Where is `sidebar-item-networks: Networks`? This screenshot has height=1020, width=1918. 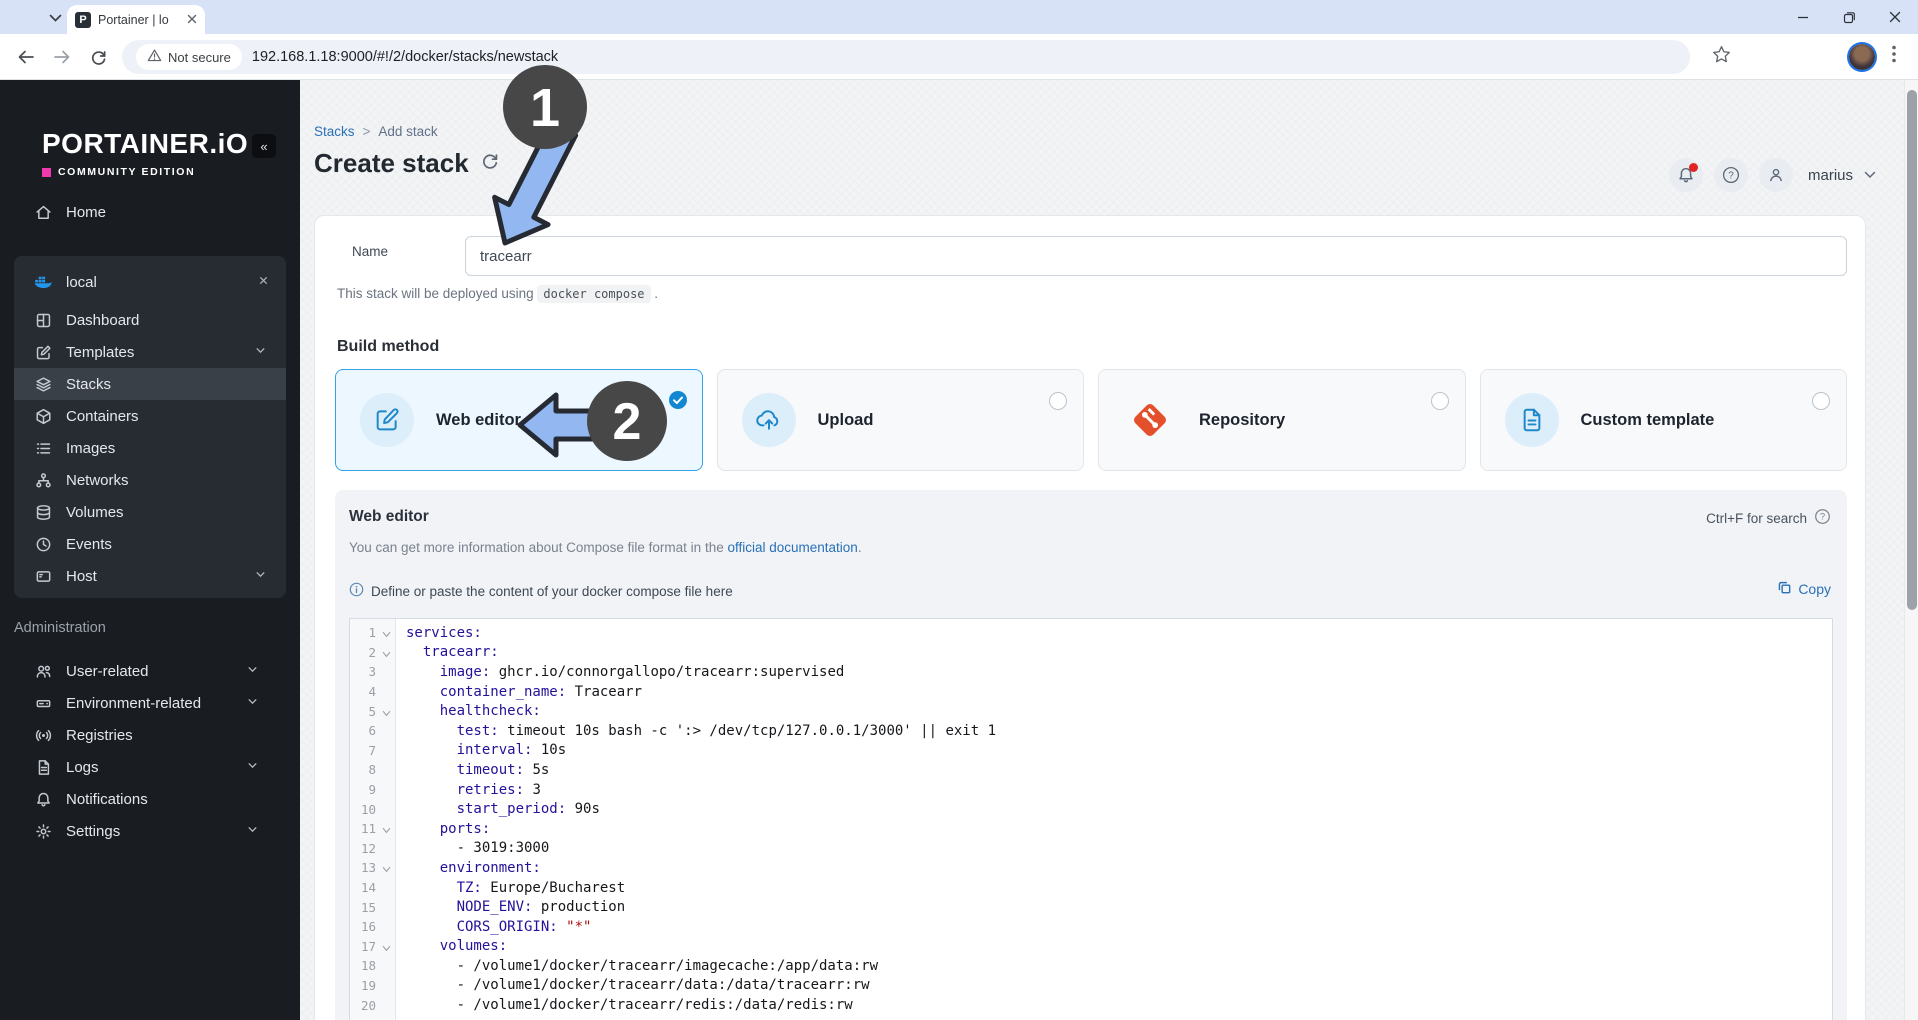
sidebar-item-networks: Networks is located at coordinates (150, 480).